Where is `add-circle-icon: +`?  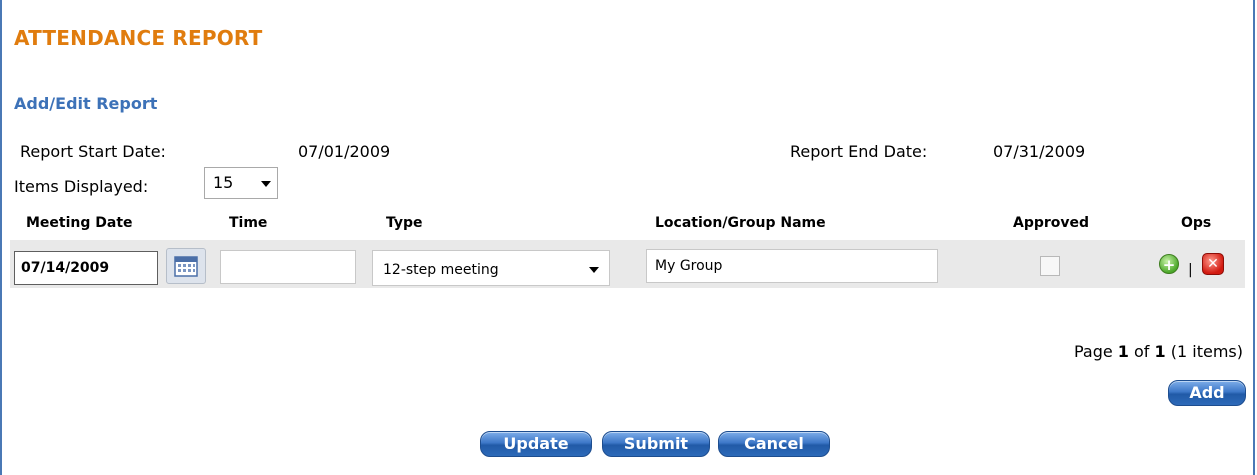 add-circle-icon: + is located at coordinates (1169, 264).